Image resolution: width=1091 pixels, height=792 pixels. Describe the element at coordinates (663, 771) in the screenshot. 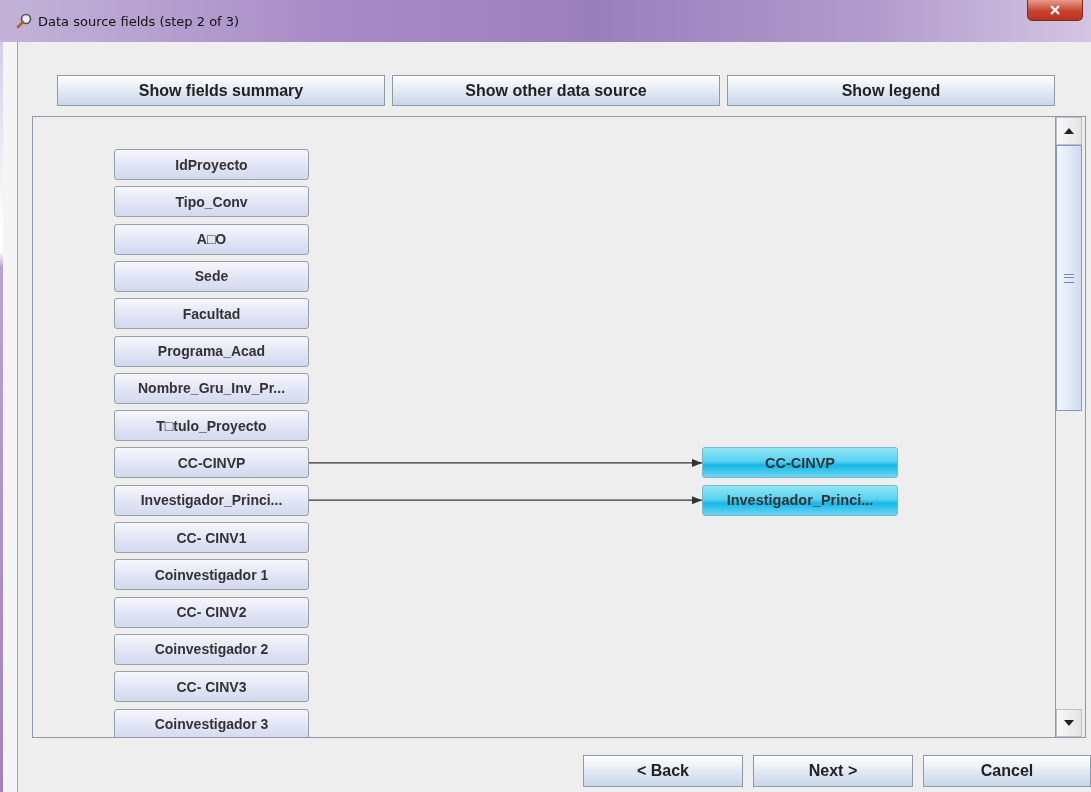

I see `wizard-button: < Back` at that location.